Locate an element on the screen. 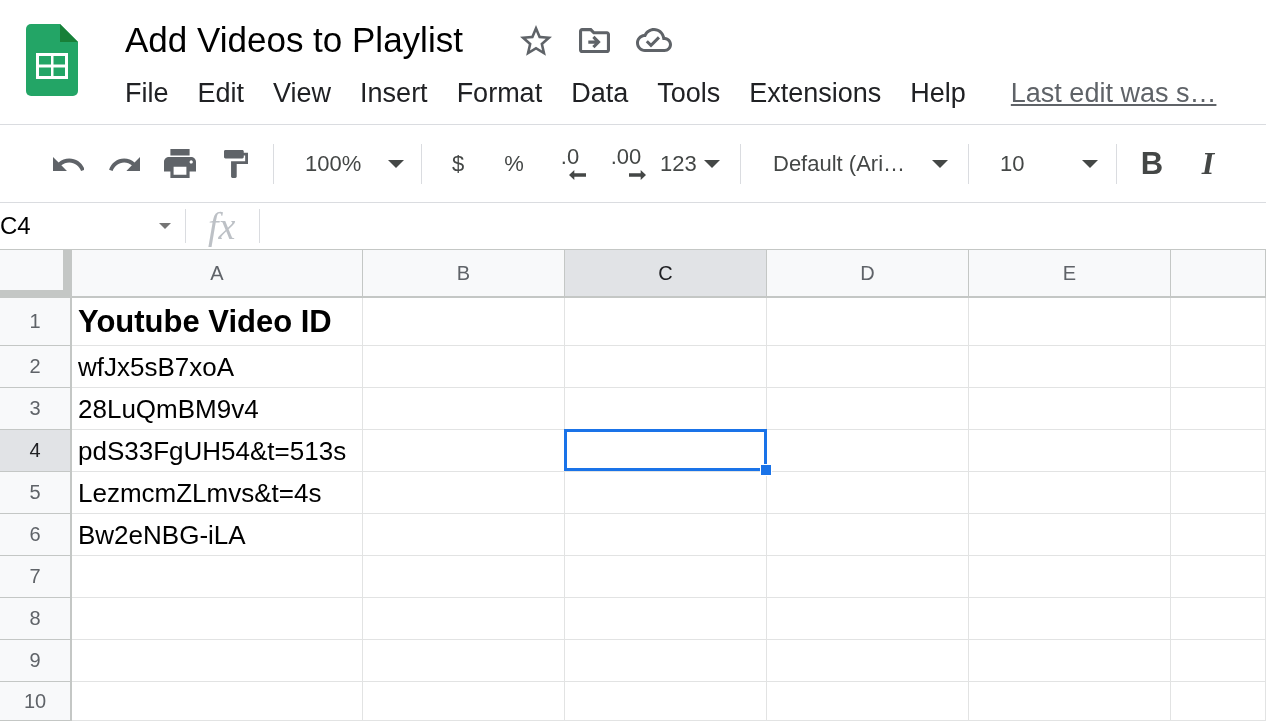 The image size is (1266, 721). bold-button: B is located at coordinates (1152, 163).